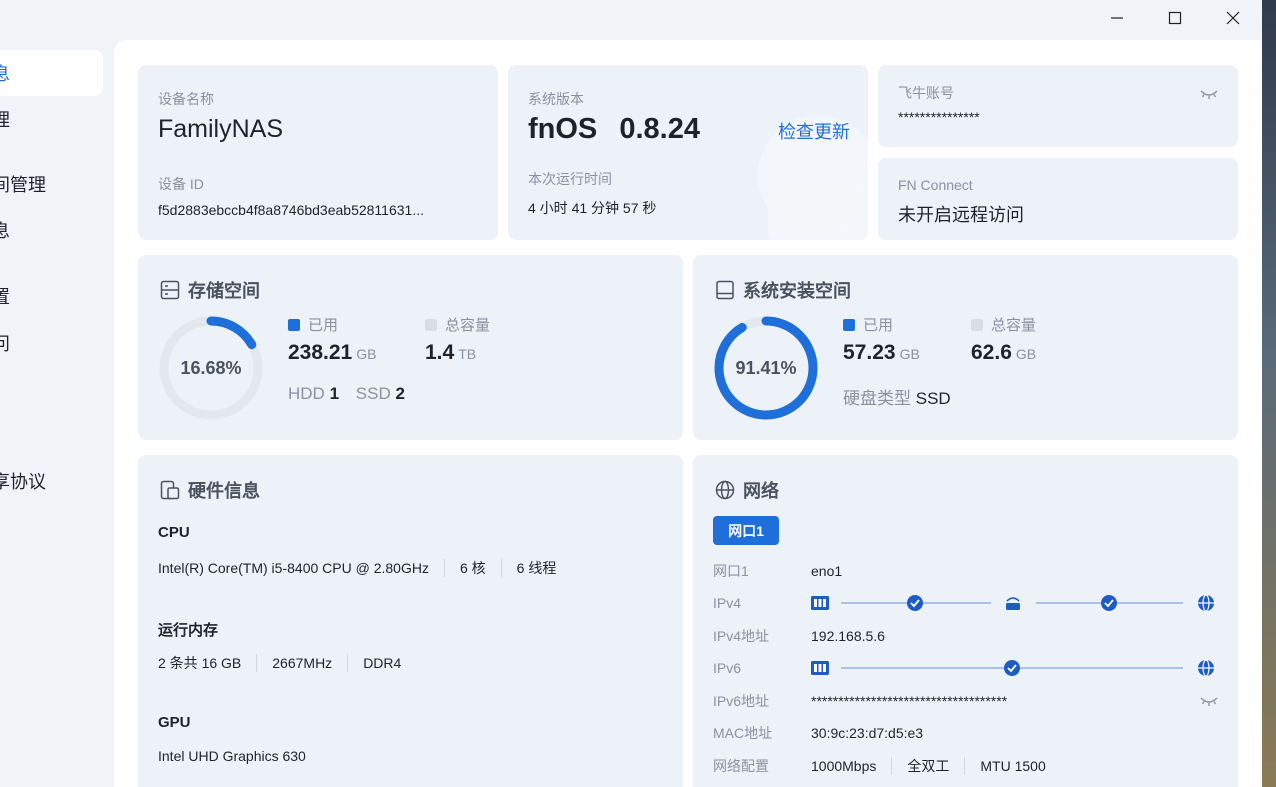  What do you see at coordinates (221, 129) in the screenshot?
I see `device-name: FamilyNAS` at bounding box center [221, 129].